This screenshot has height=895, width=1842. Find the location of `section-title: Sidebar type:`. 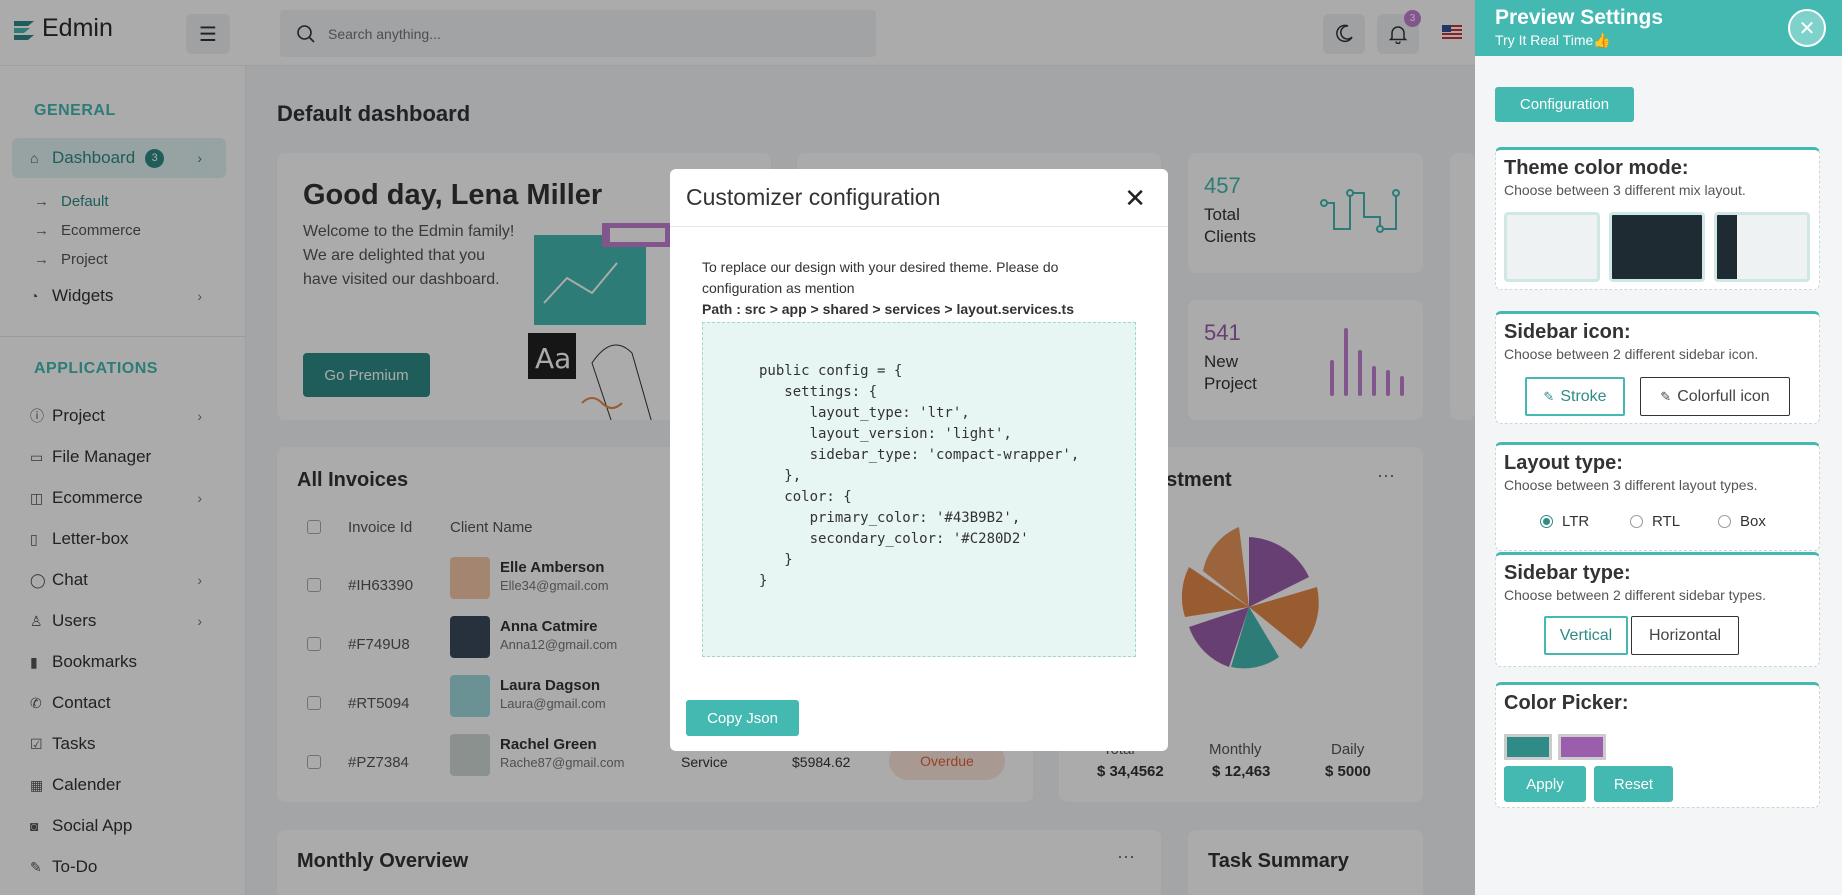

section-title: Sidebar type: is located at coordinates (1567, 573).